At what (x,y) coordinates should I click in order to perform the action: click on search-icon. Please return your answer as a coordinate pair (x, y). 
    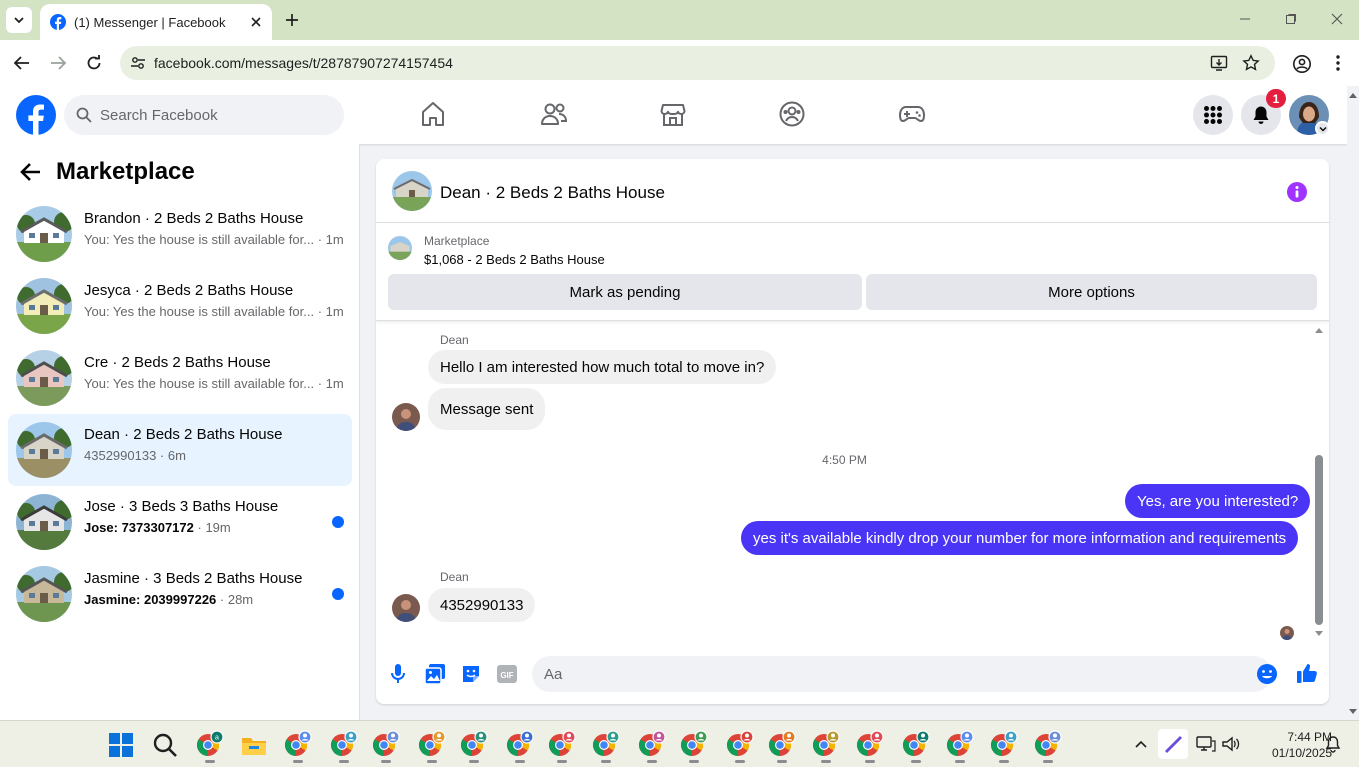
    Looking at the image, I should click on (165, 745).